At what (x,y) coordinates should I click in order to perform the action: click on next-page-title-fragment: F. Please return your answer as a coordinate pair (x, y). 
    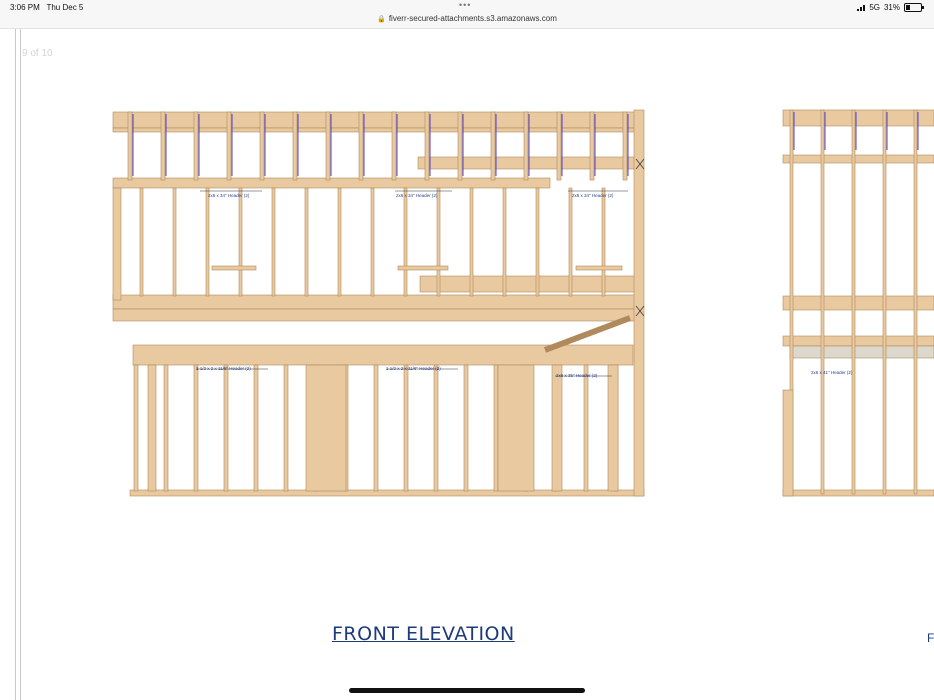
    Looking at the image, I should click on (930, 638).